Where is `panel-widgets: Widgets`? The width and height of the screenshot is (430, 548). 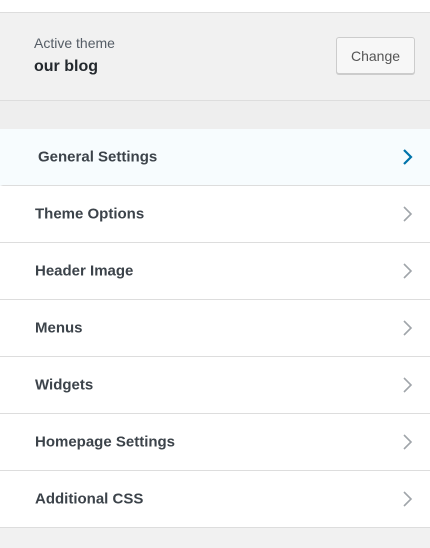
panel-widgets: Widgets is located at coordinates (215, 385).